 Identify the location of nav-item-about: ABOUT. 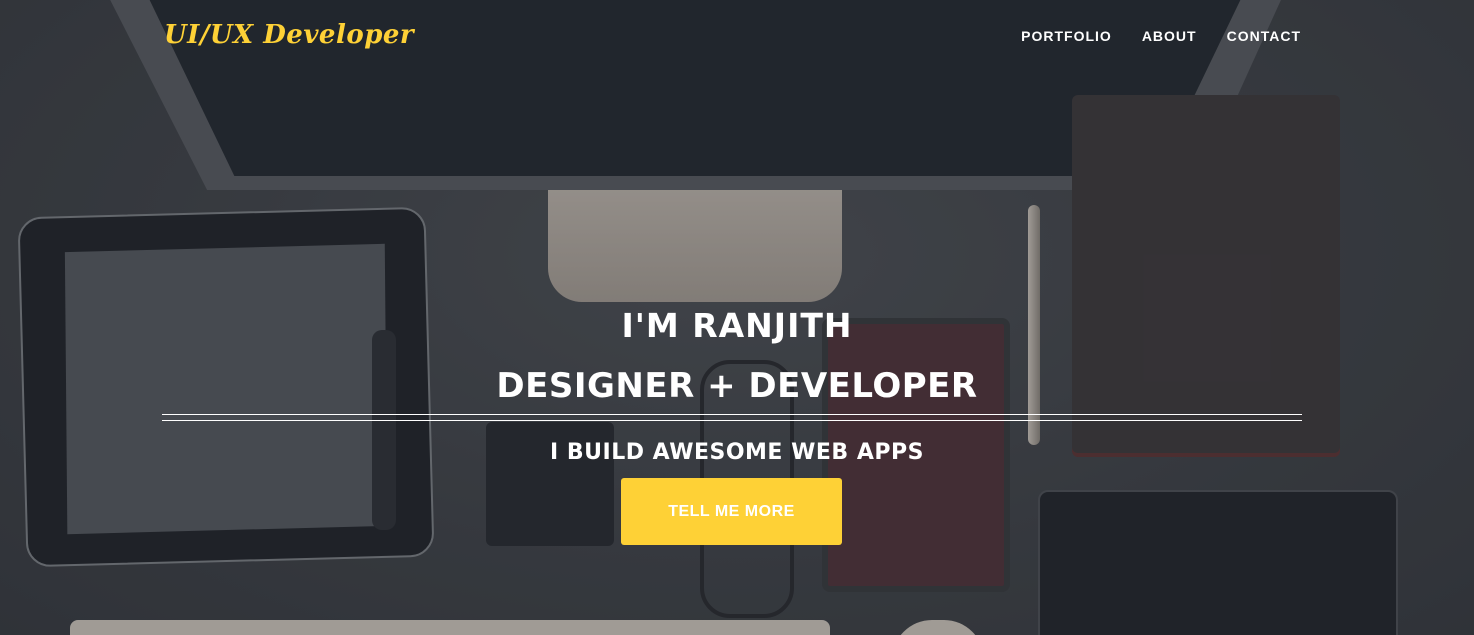
(1169, 36).